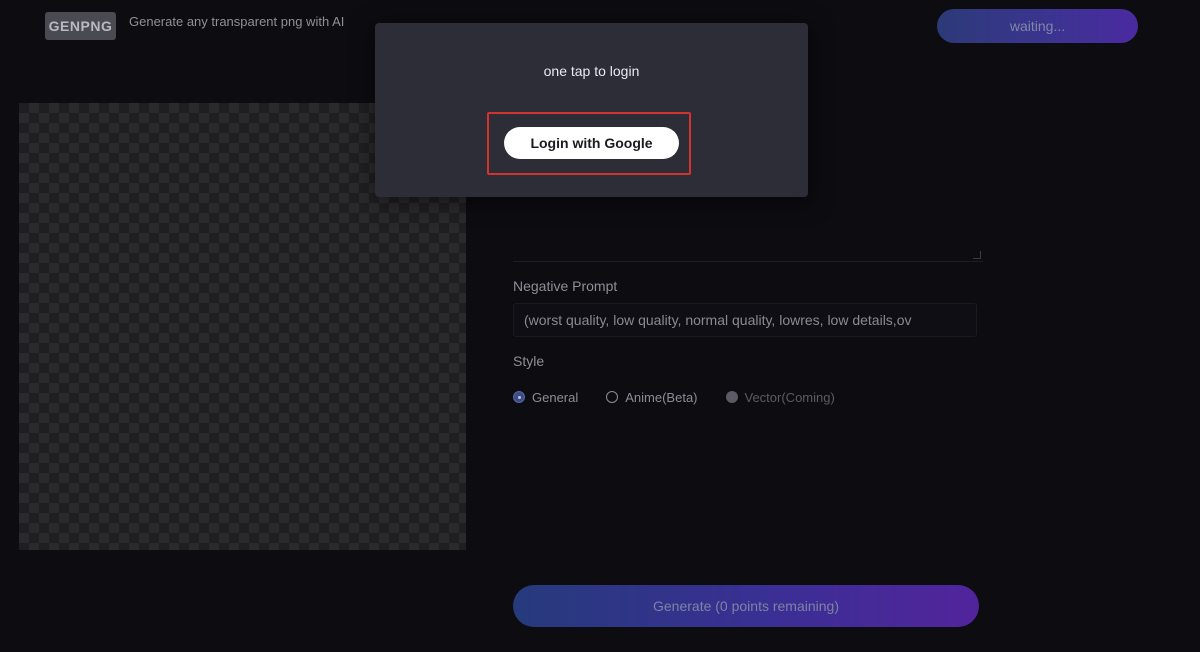 This screenshot has width=1200, height=652. I want to click on radio-unselected-icon, so click(612, 397).